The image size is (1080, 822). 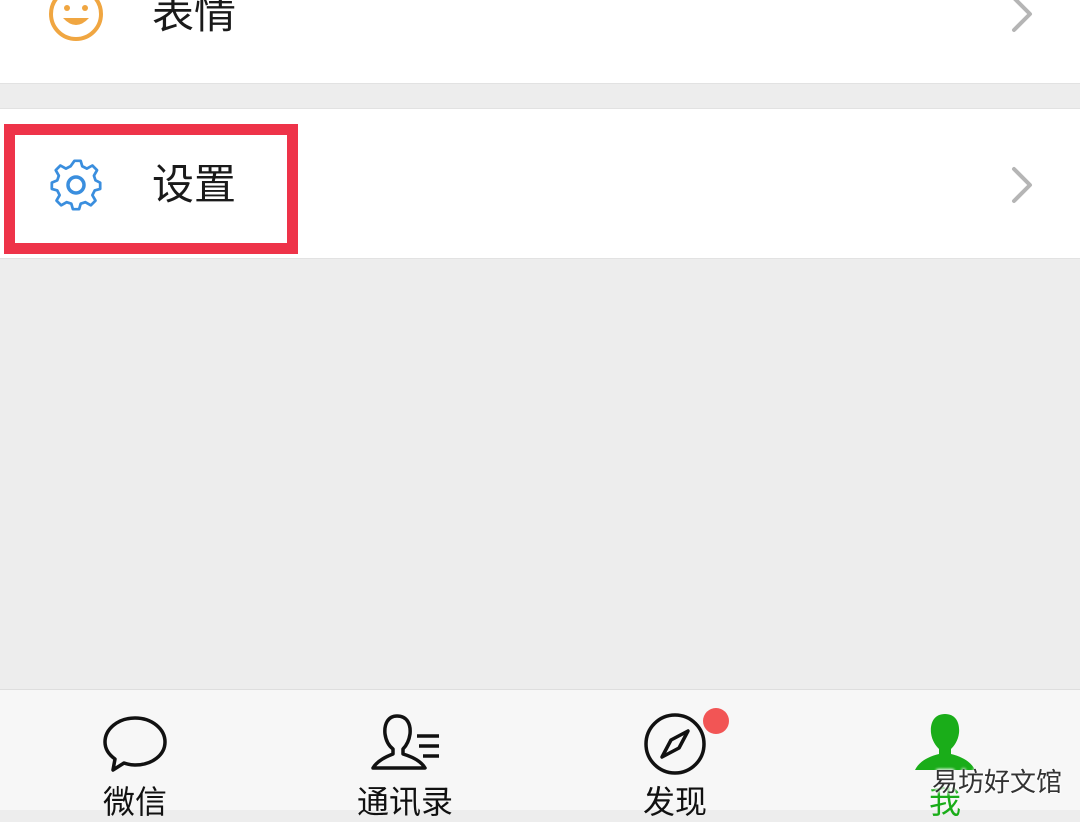 What do you see at coordinates (76, 20) in the screenshot?
I see `smiley-icon` at bounding box center [76, 20].